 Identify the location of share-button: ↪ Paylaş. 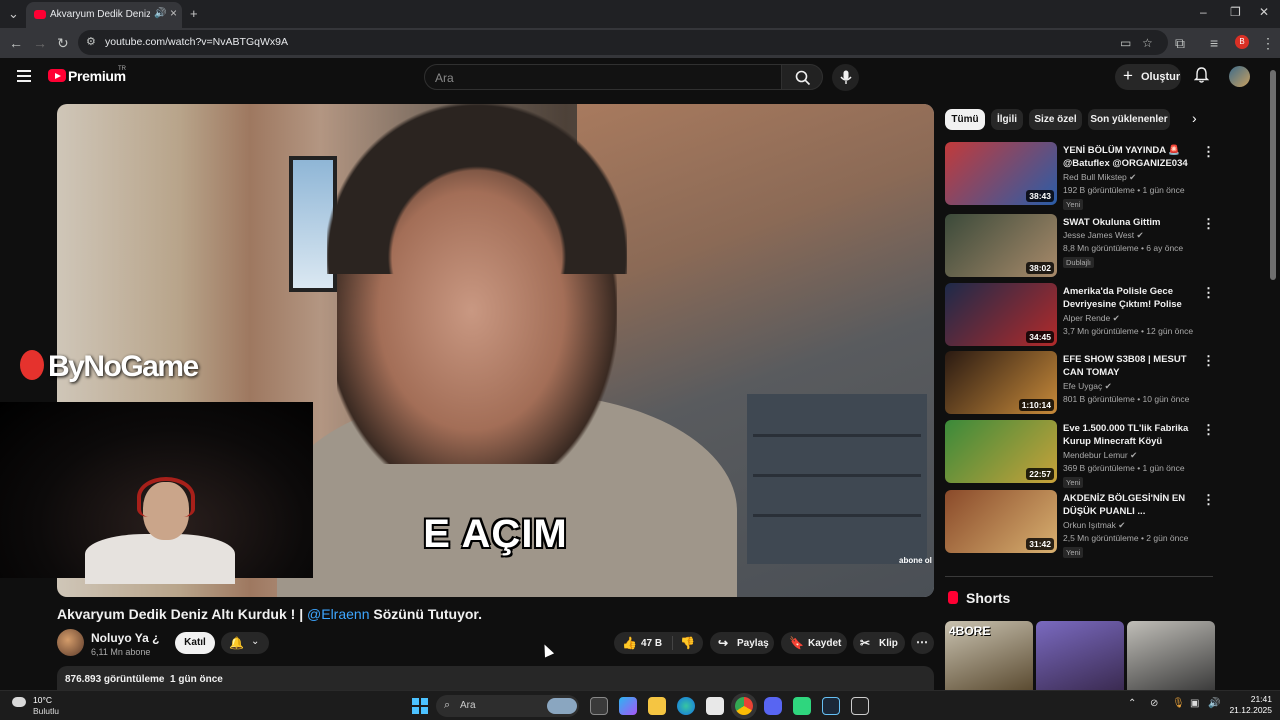
(742, 643).